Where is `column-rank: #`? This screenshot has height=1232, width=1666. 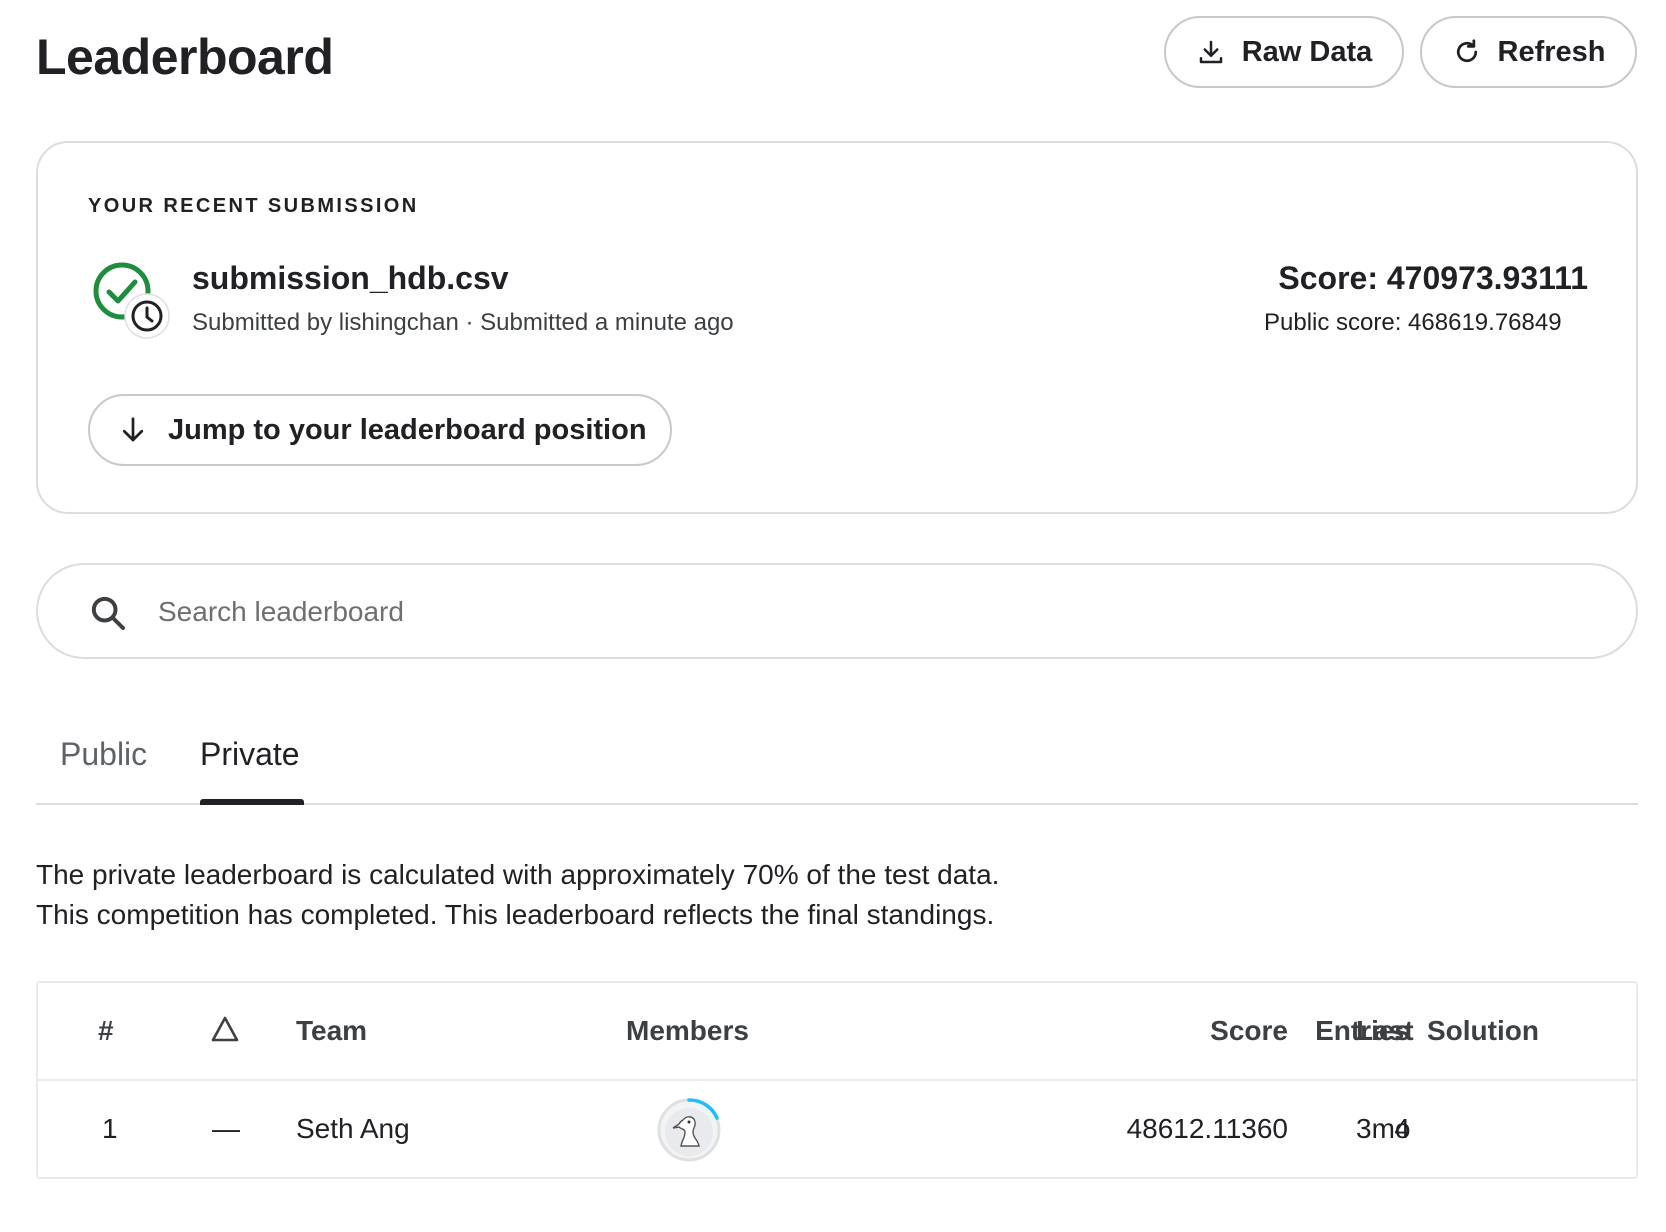 column-rank: # is located at coordinates (106, 1031).